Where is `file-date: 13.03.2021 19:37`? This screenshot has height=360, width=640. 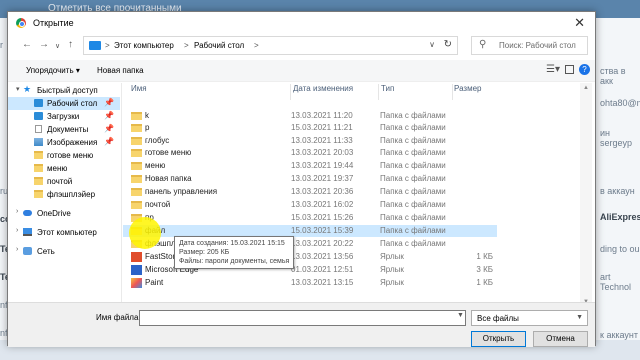 file-date: 13.03.2021 19:37 is located at coordinates (322, 178).